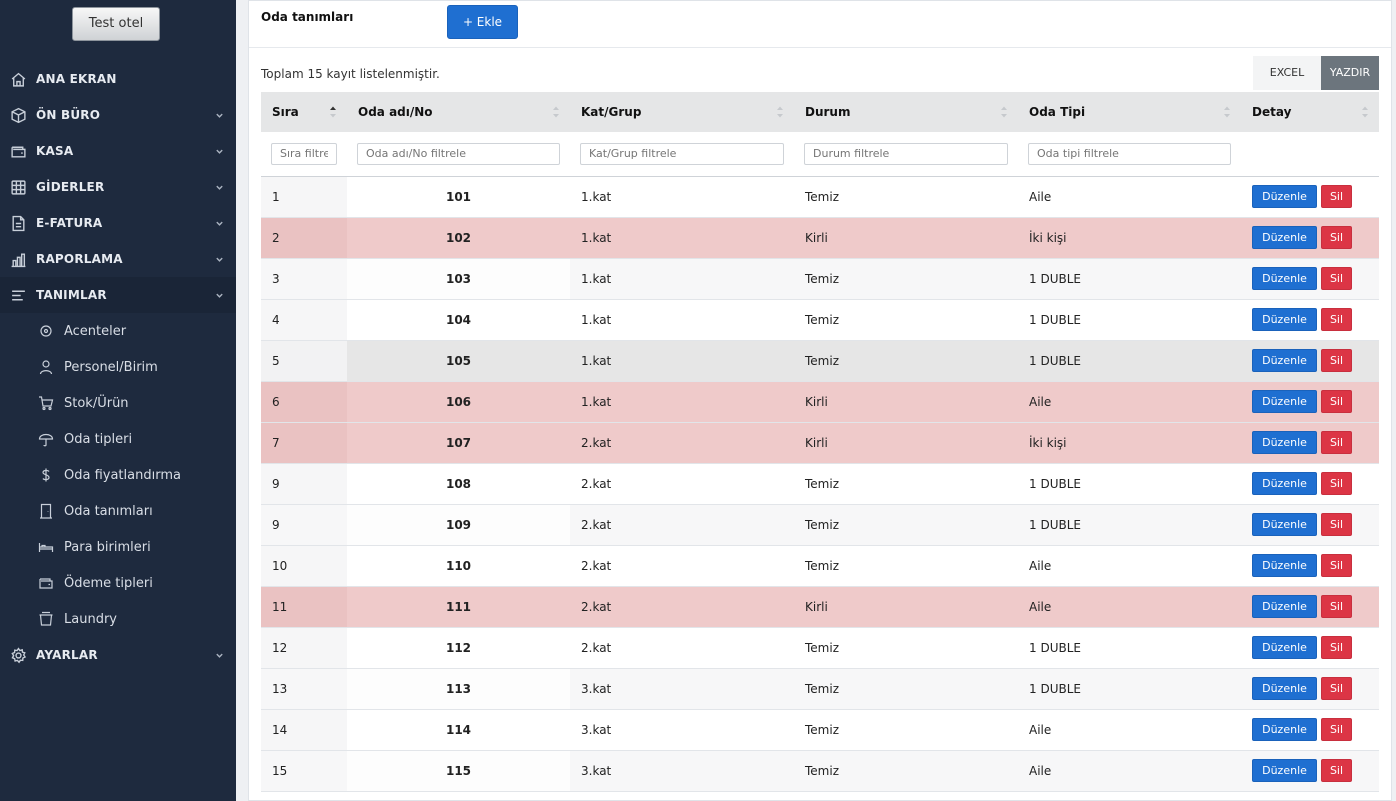 This screenshot has width=1396, height=801. Describe the element at coordinates (482, 22) in the screenshot. I see `add-button: + Ekle` at that location.